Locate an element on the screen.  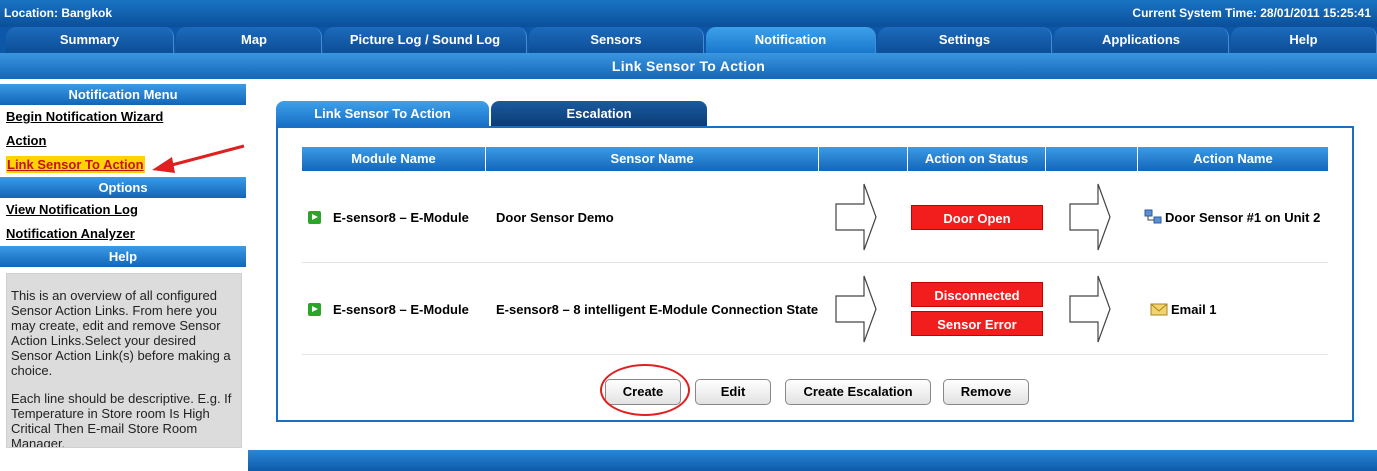
tab-help: Help is located at coordinates (1304, 40).